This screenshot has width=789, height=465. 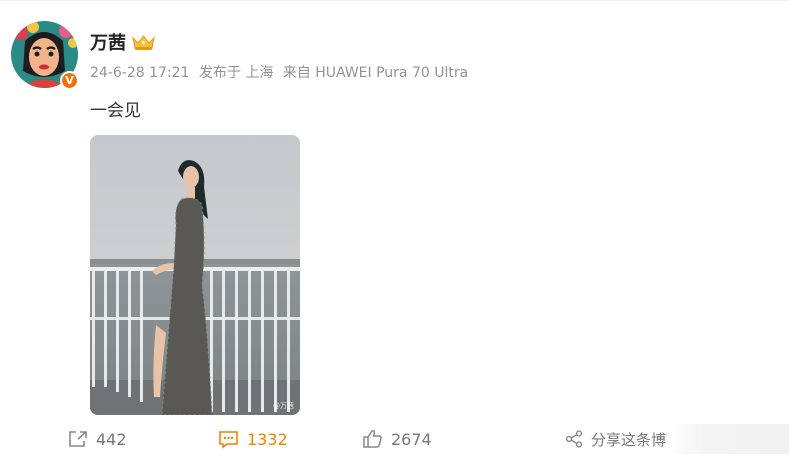 I want to click on forward-icon, so click(x=78, y=439).